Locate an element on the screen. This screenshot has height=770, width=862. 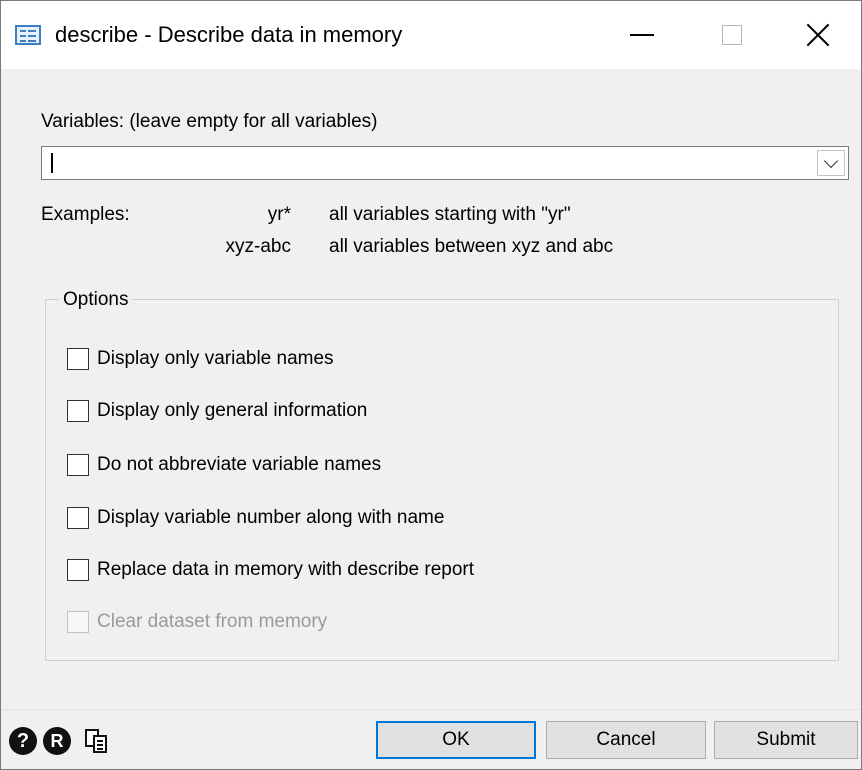
option-display-variable-number: Display variable number along with name is located at coordinates (255, 518).